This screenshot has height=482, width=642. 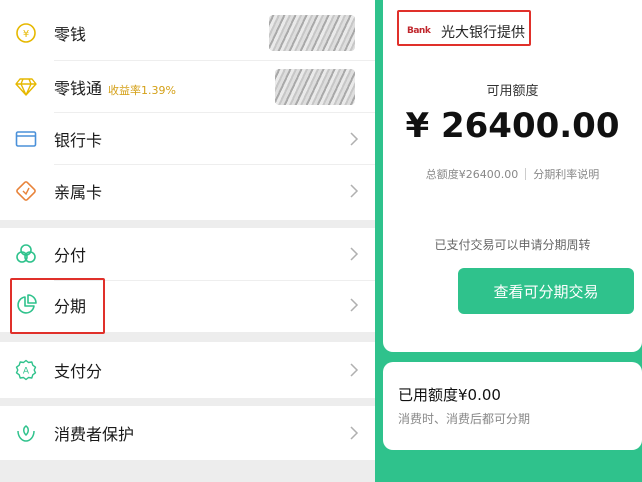 I want to click on bank-highlight-box, so click(x=464, y=28).